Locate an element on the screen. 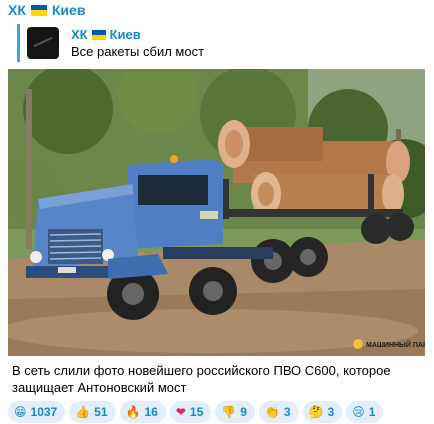 Image resolution: width=434 pixels, height=424 pixels. grin-emoji-icon: 😁 is located at coordinates (20, 412).